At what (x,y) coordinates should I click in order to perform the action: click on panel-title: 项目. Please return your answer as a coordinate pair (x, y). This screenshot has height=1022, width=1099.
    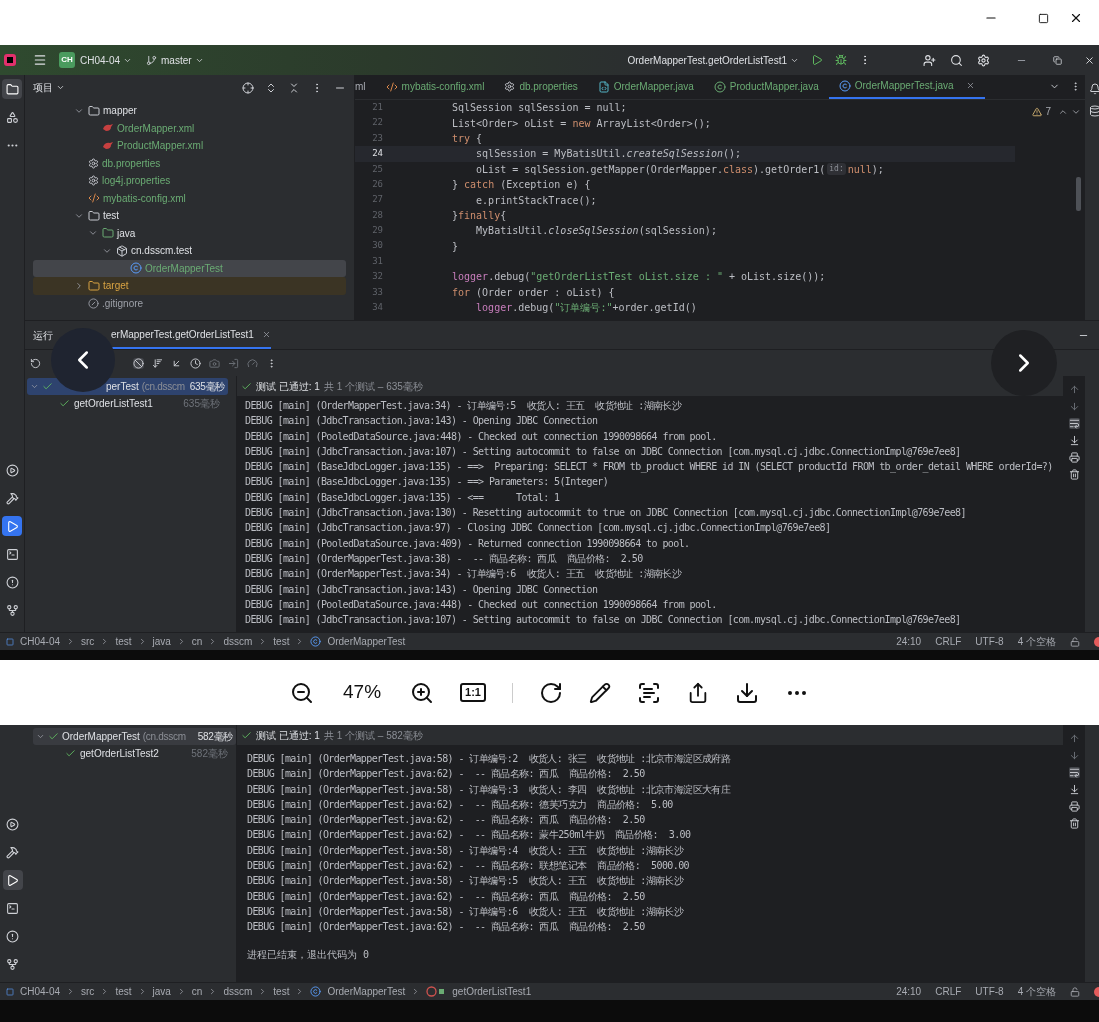
    Looking at the image, I should click on (43, 87).